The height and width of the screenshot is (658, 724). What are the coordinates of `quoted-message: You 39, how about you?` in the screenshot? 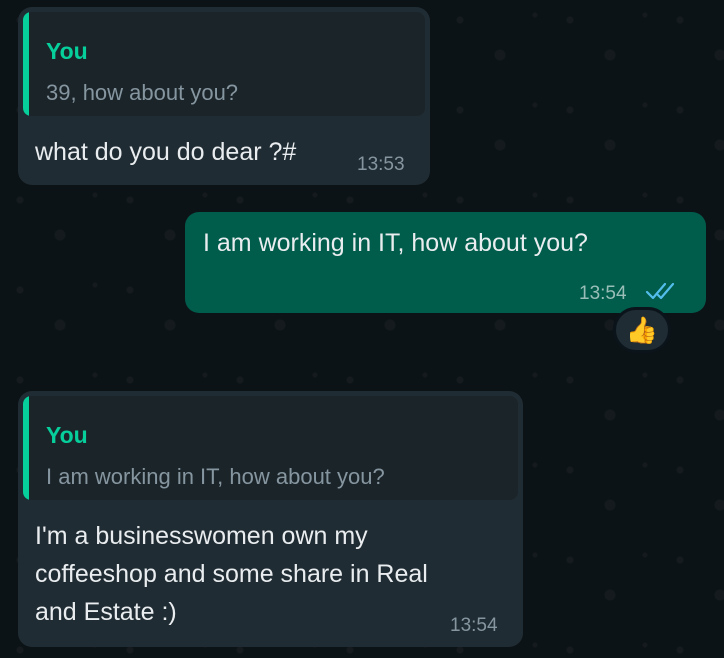 It's located at (224, 64).